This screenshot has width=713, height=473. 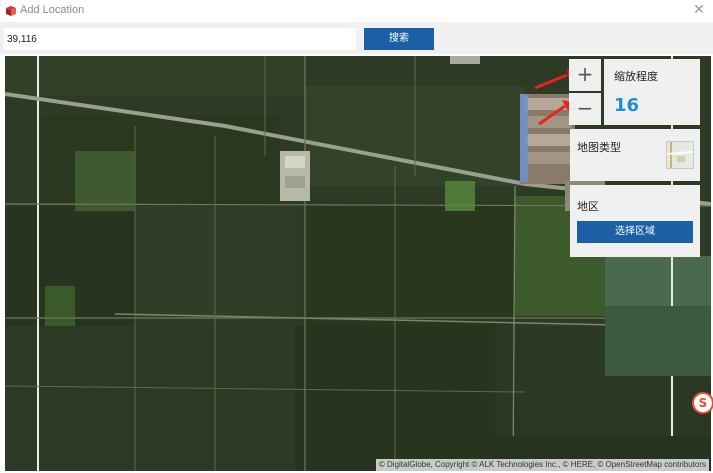 I want to click on sogou-input-icon: S, so click(x=702, y=403).